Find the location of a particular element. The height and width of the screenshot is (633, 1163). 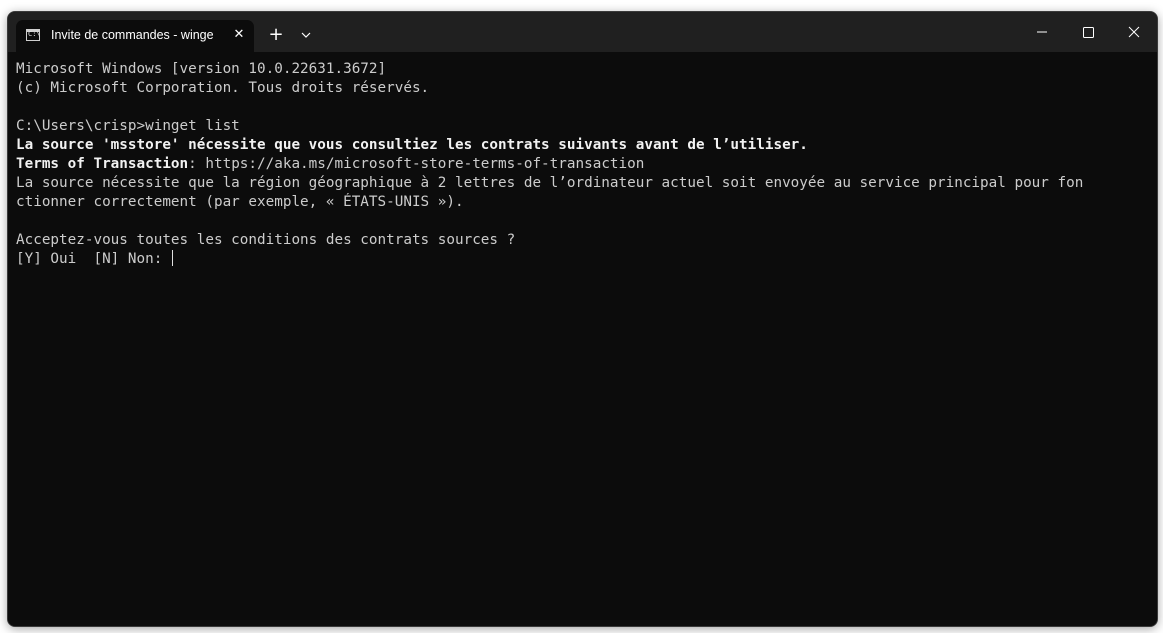

chevron-down-icon is located at coordinates (306, 35).